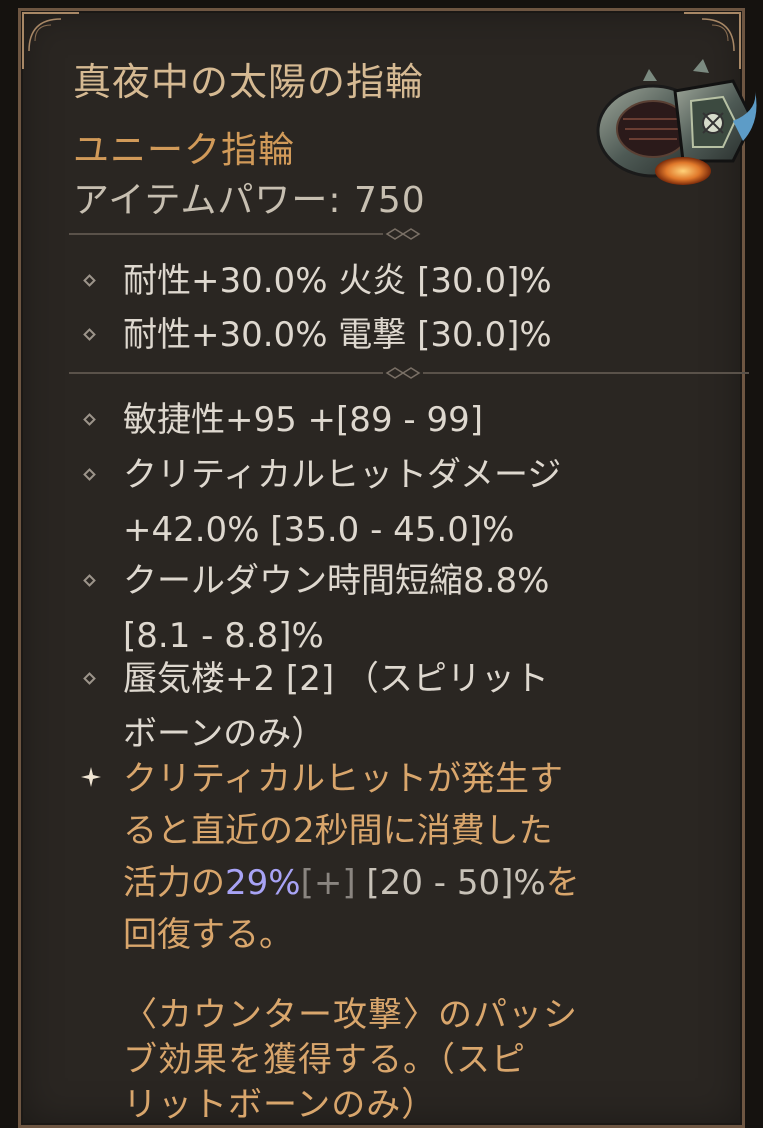  I want to click on affix-row: クリティカルヒットダメージ +42.0% [35.0 - 45.0]%, so click(398, 503).